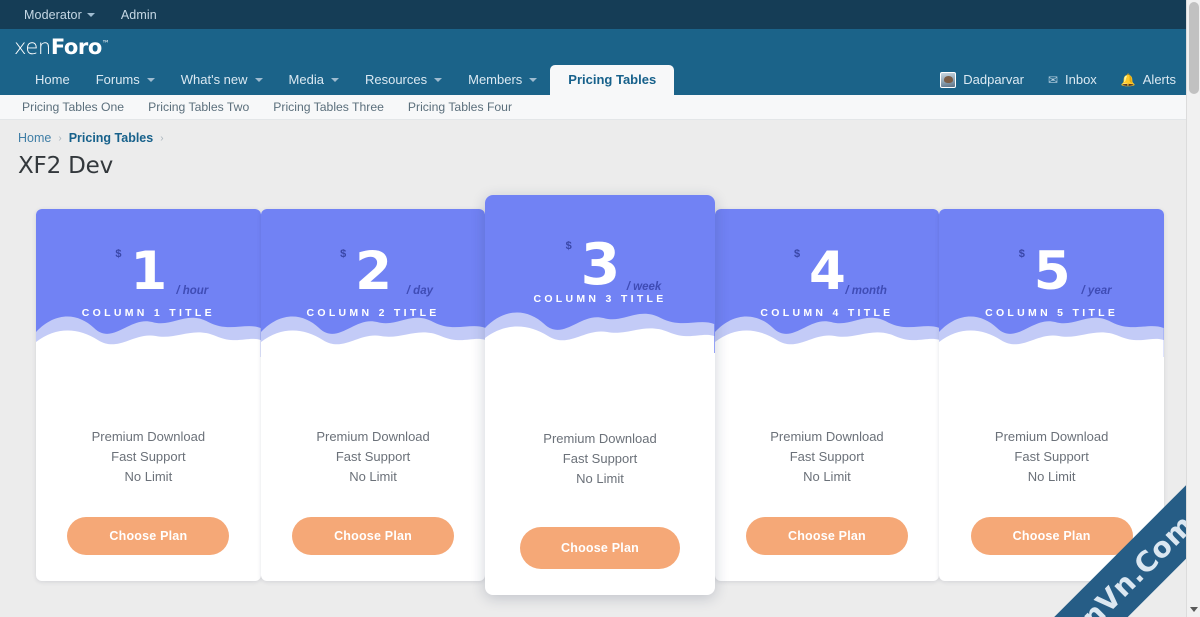  What do you see at coordinates (328, 107) in the screenshot?
I see `subnav-item-pricing-tables-three: Pricing Tables Three` at bounding box center [328, 107].